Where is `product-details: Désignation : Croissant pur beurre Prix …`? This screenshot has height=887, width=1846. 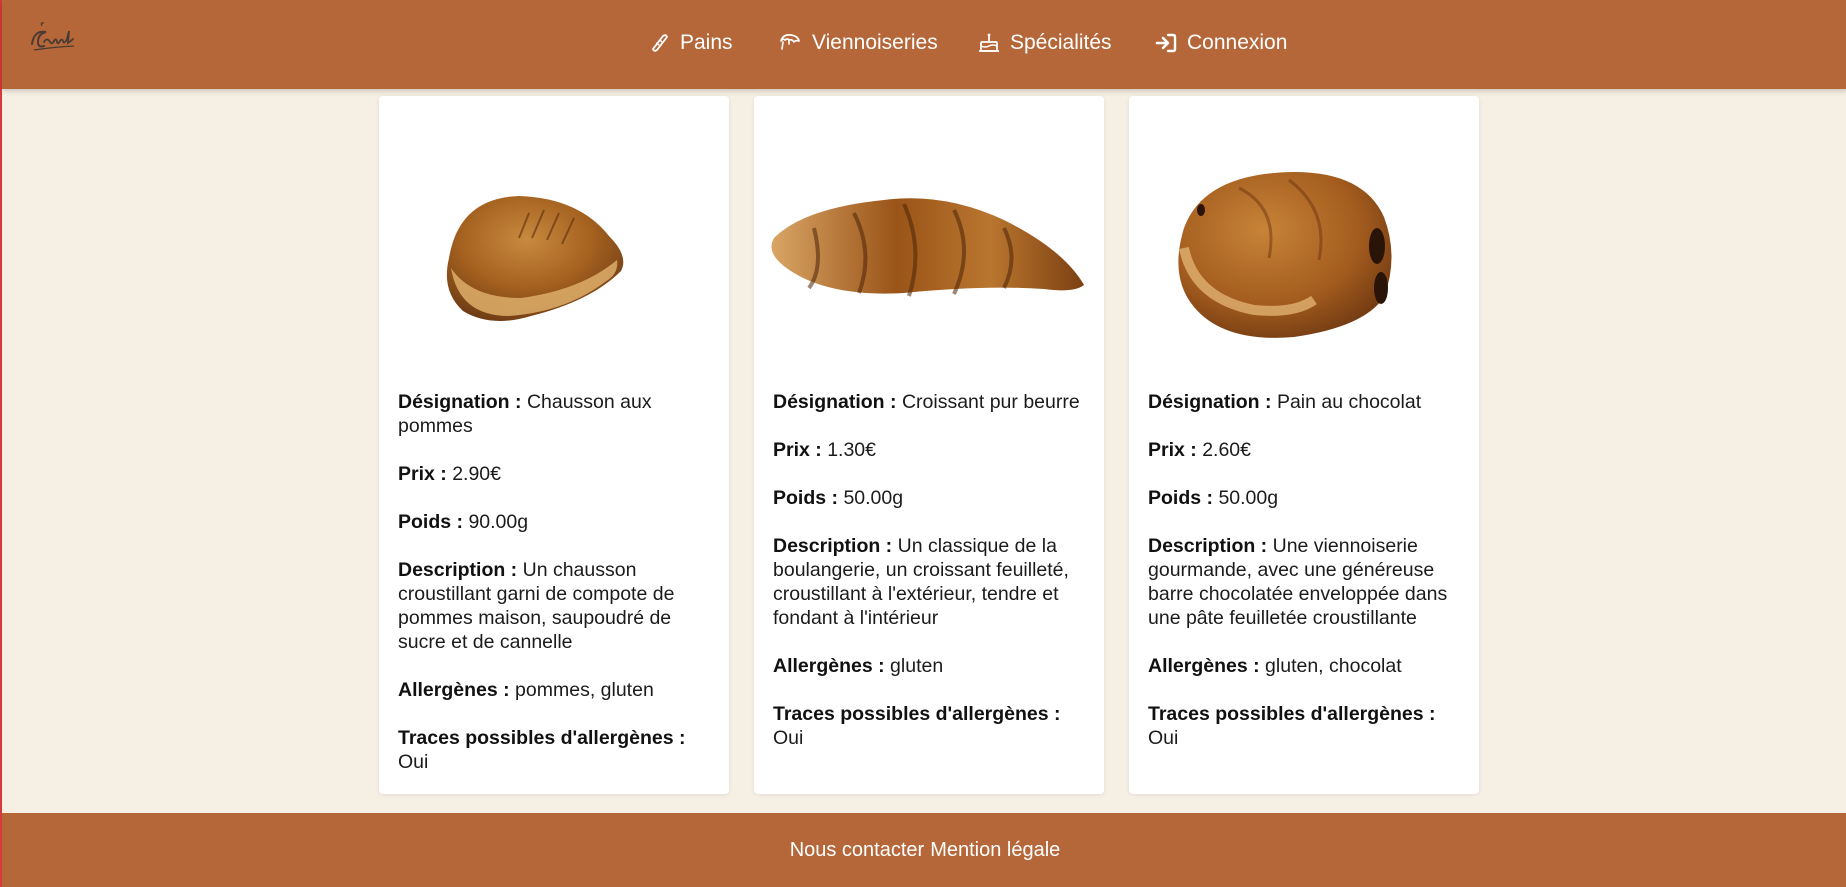
product-details: Désignation : Croissant pur beurre Prix … is located at coordinates (930, 582).